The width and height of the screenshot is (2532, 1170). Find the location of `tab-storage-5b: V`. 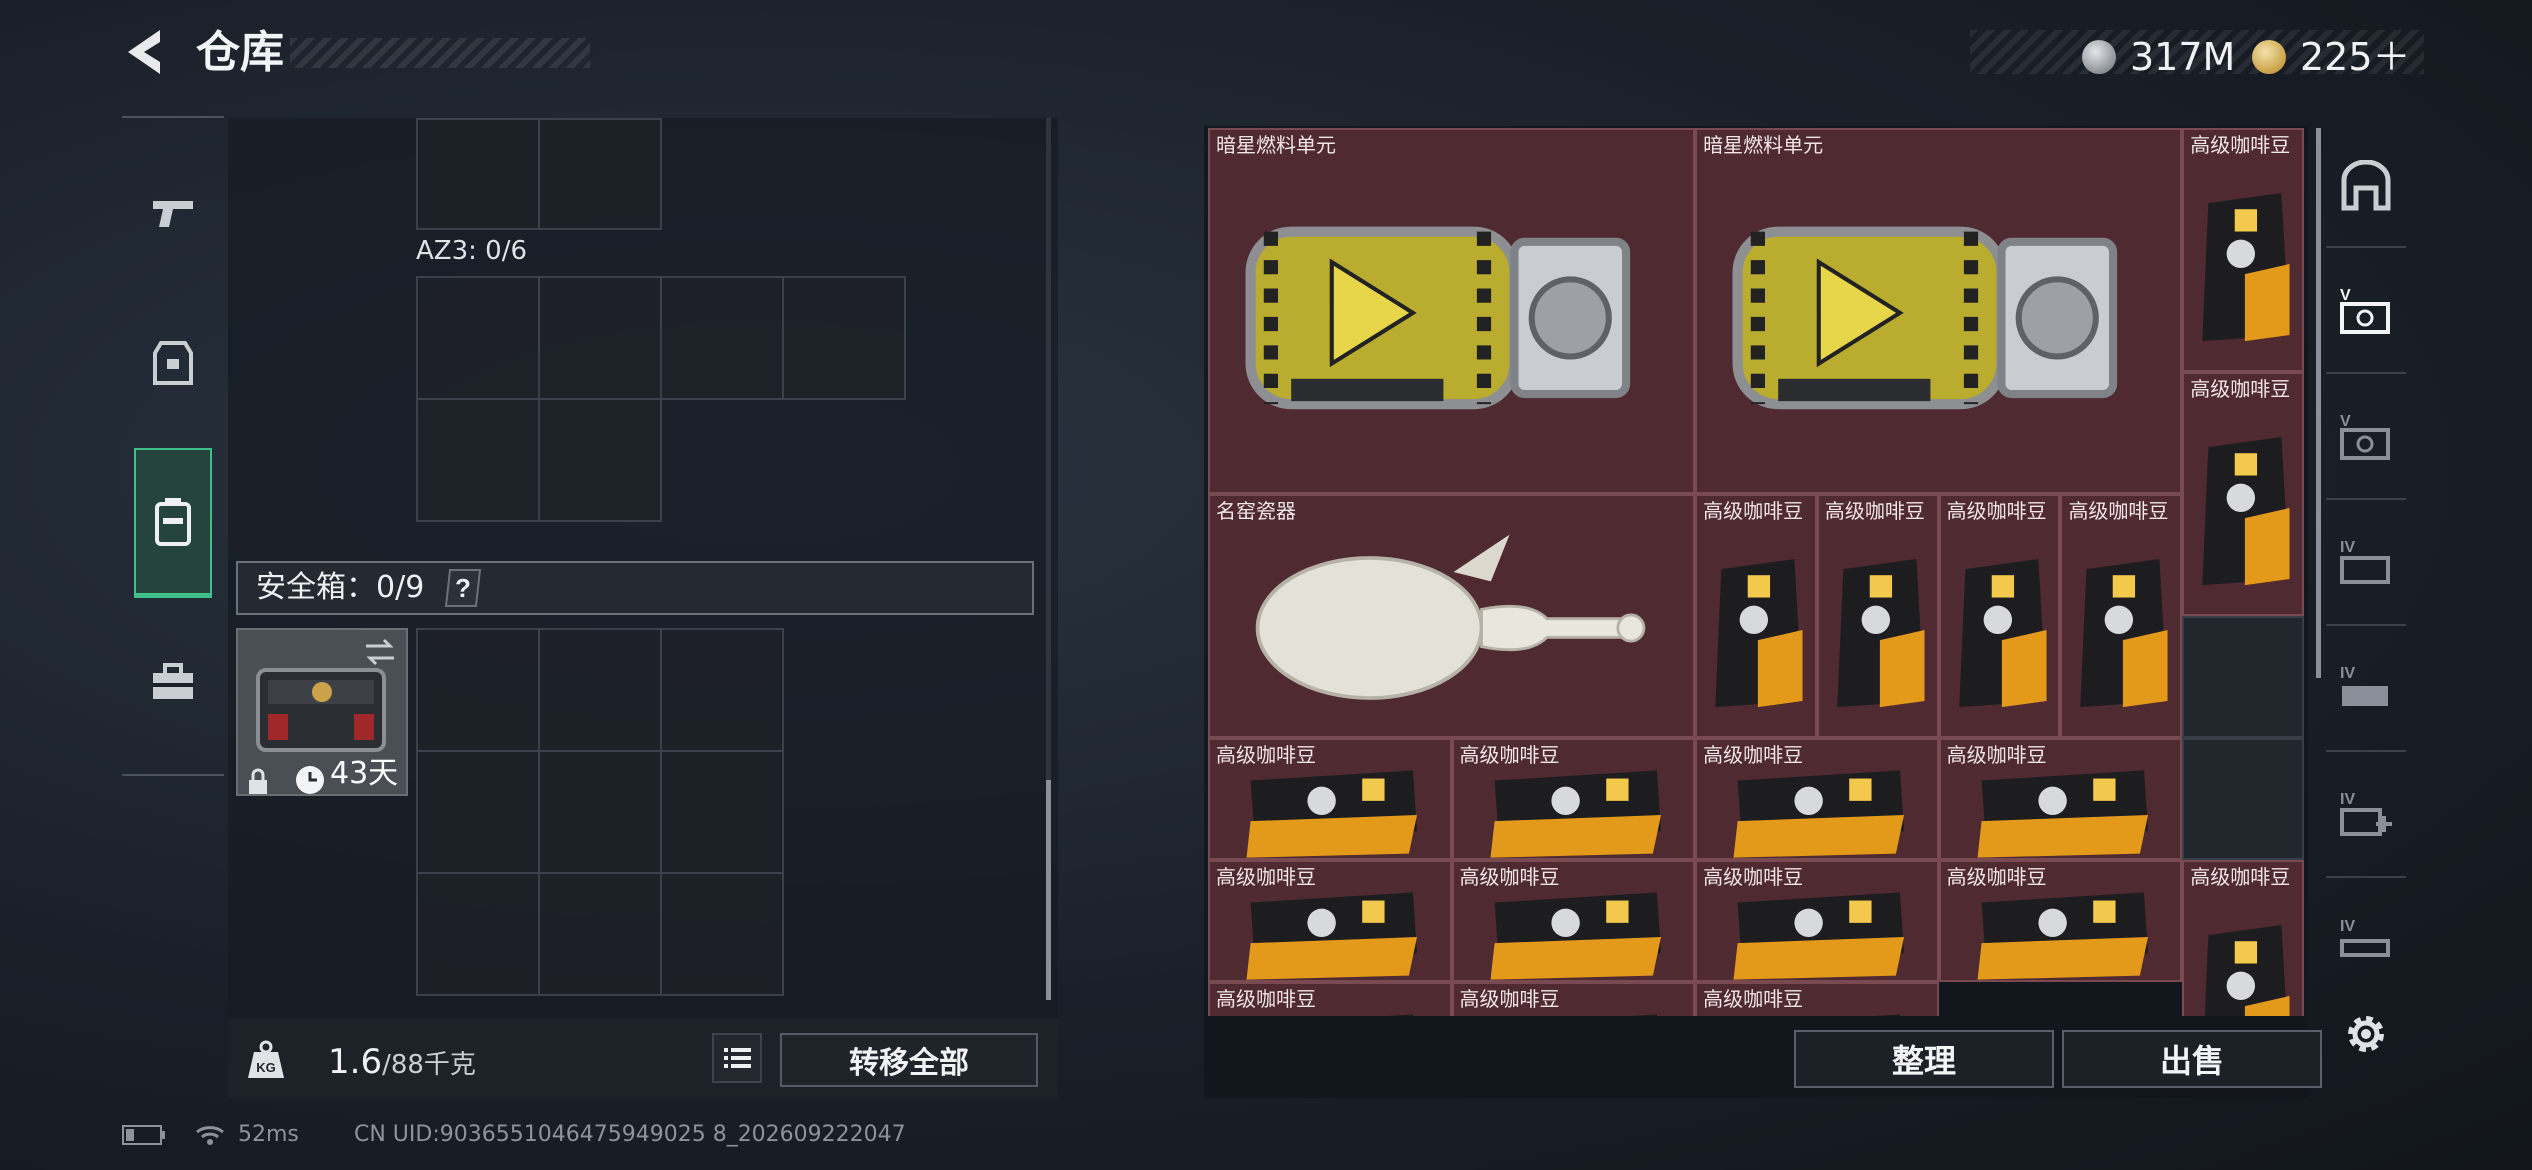

tab-storage-5b: V is located at coordinates (2366, 439).